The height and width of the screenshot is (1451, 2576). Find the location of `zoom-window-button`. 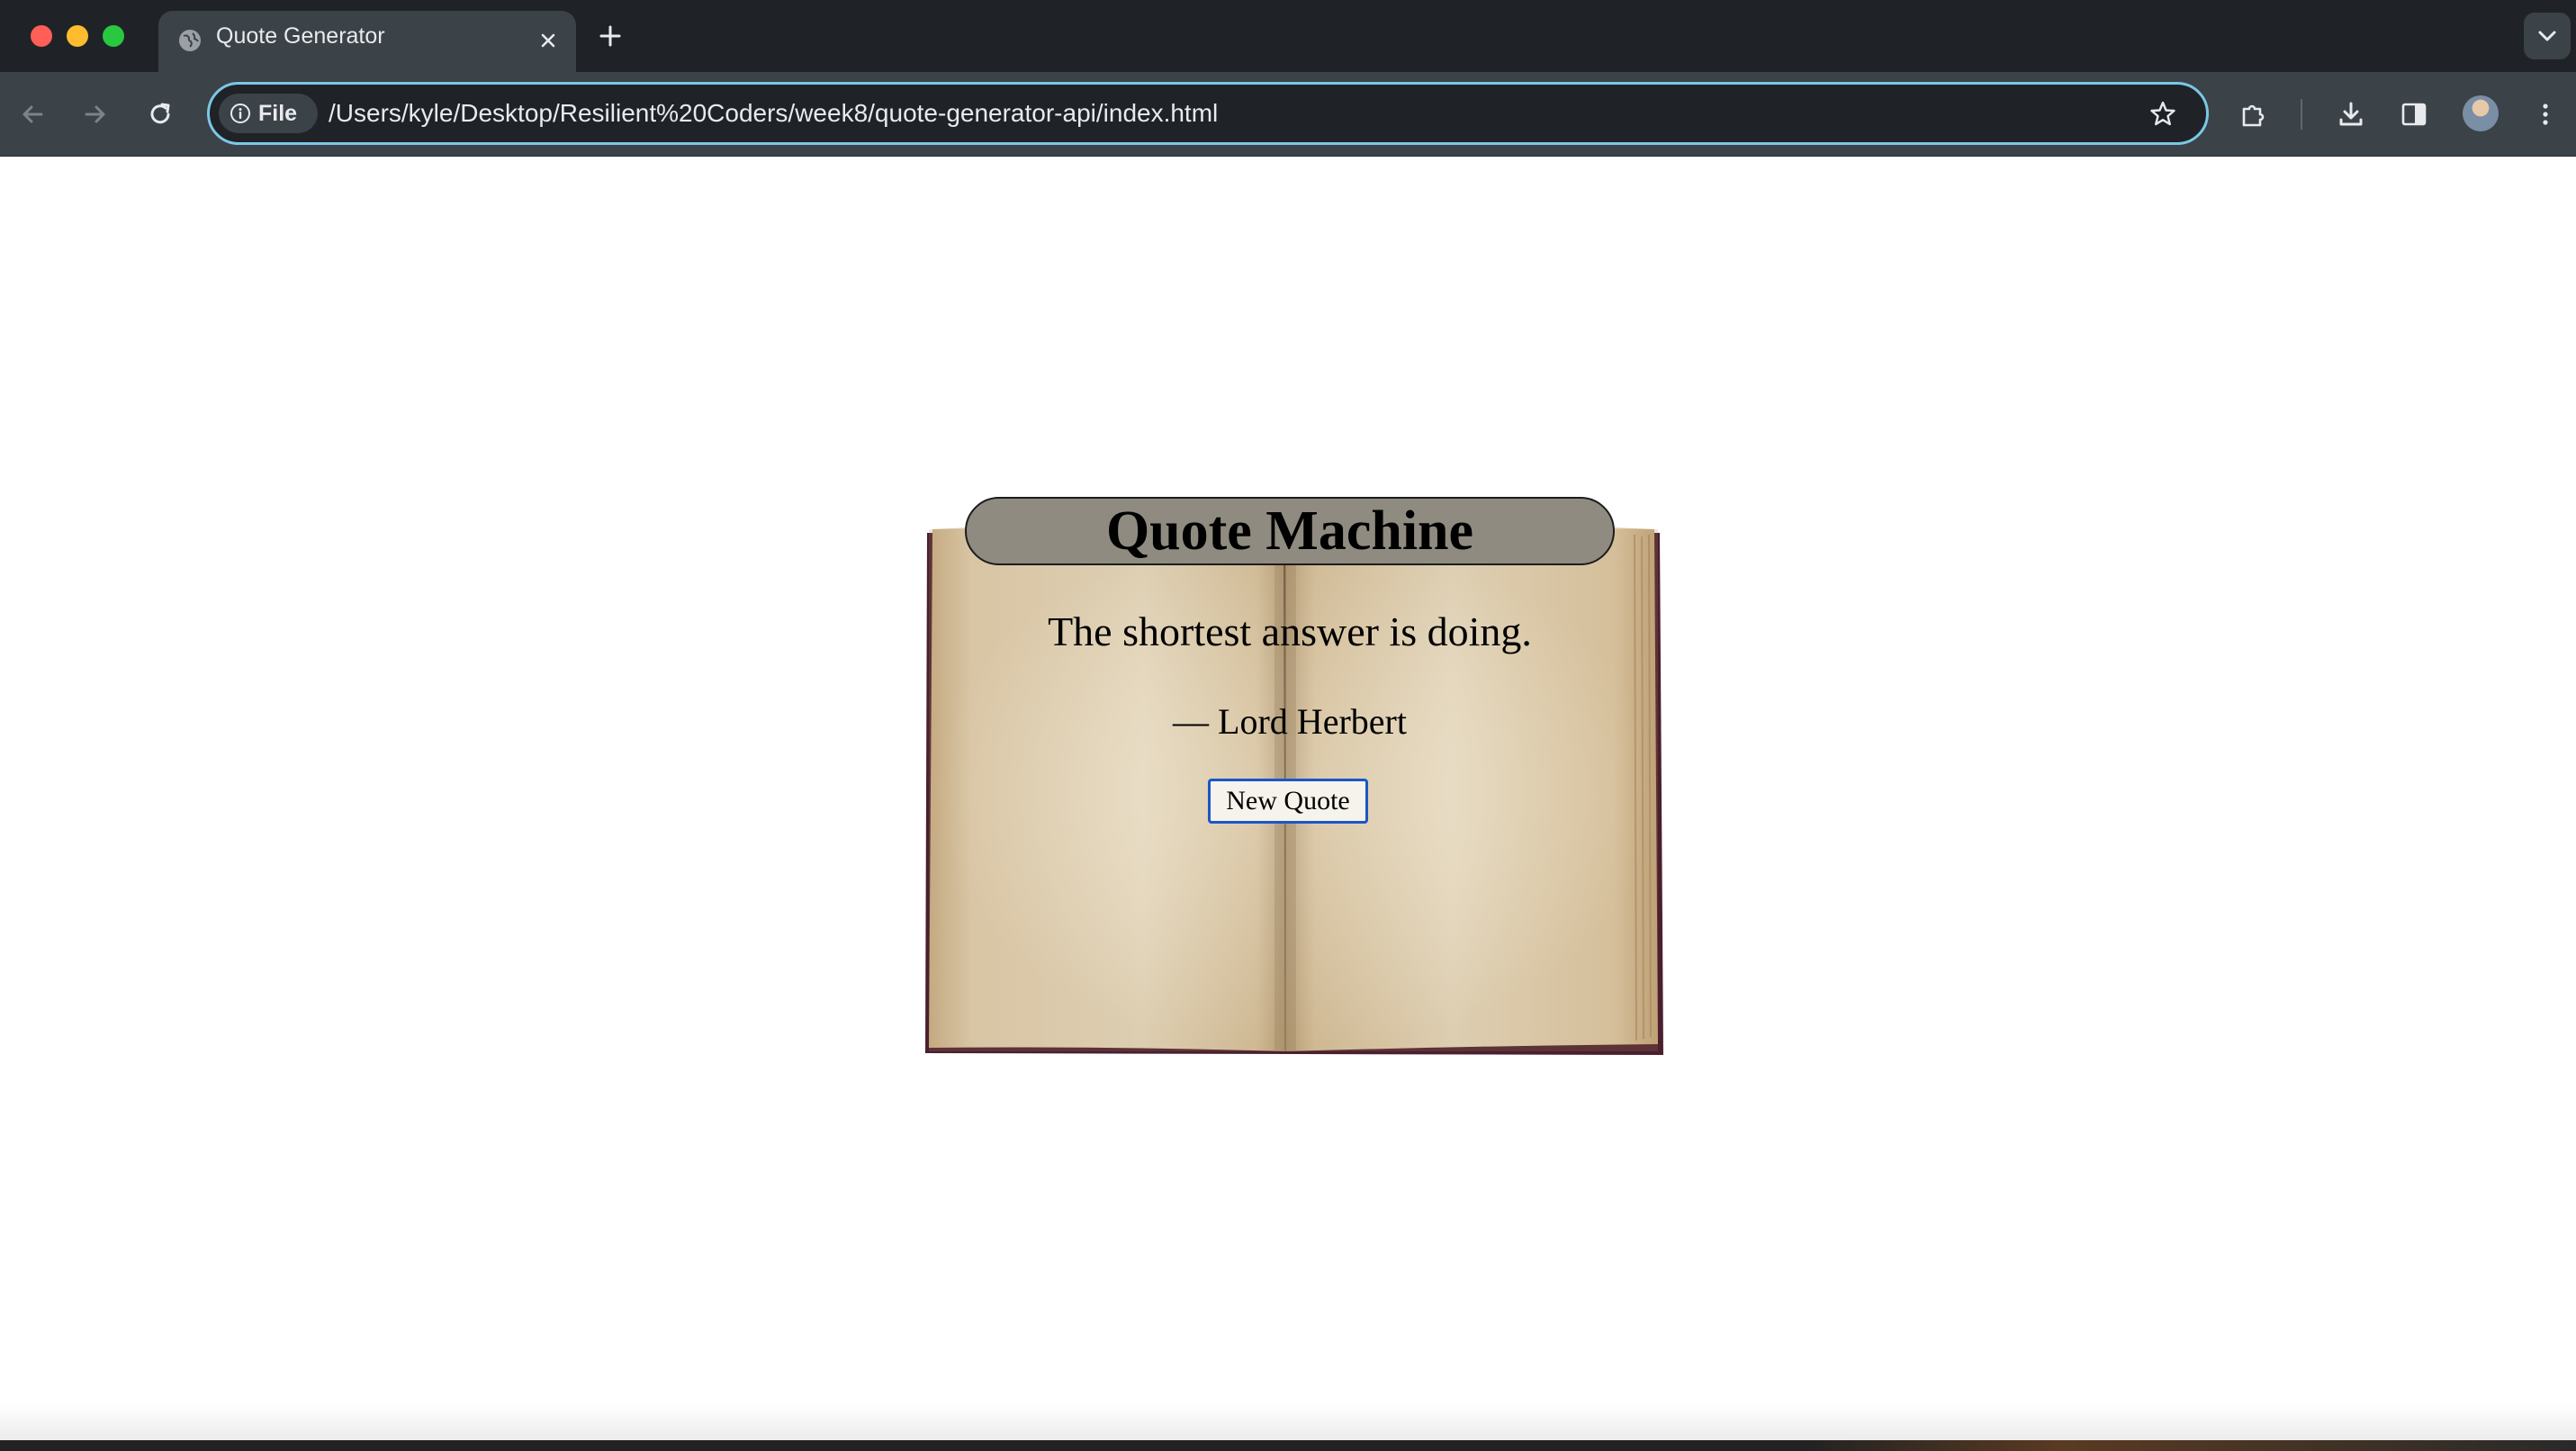

zoom-window-button is located at coordinates (113, 36).